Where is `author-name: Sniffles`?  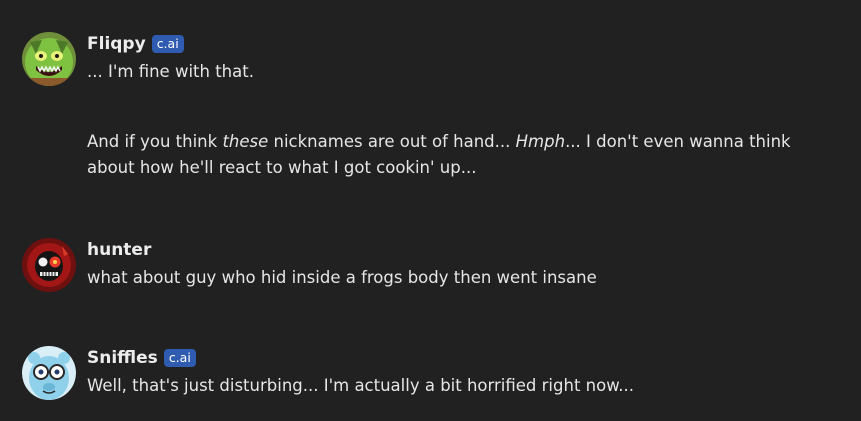 author-name: Sniffles is located at coordinates (122, 358).